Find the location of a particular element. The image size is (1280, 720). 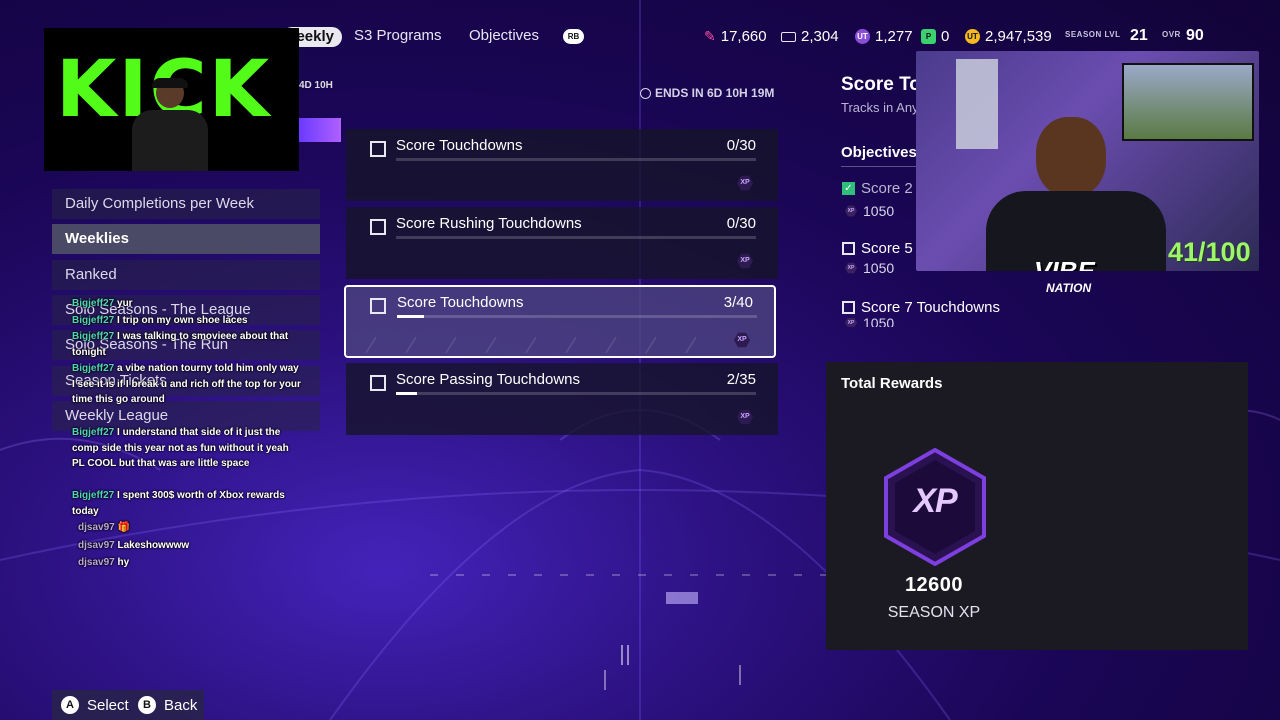

chat-message: djsav97 🎁 is located at coordinates (104, 527).